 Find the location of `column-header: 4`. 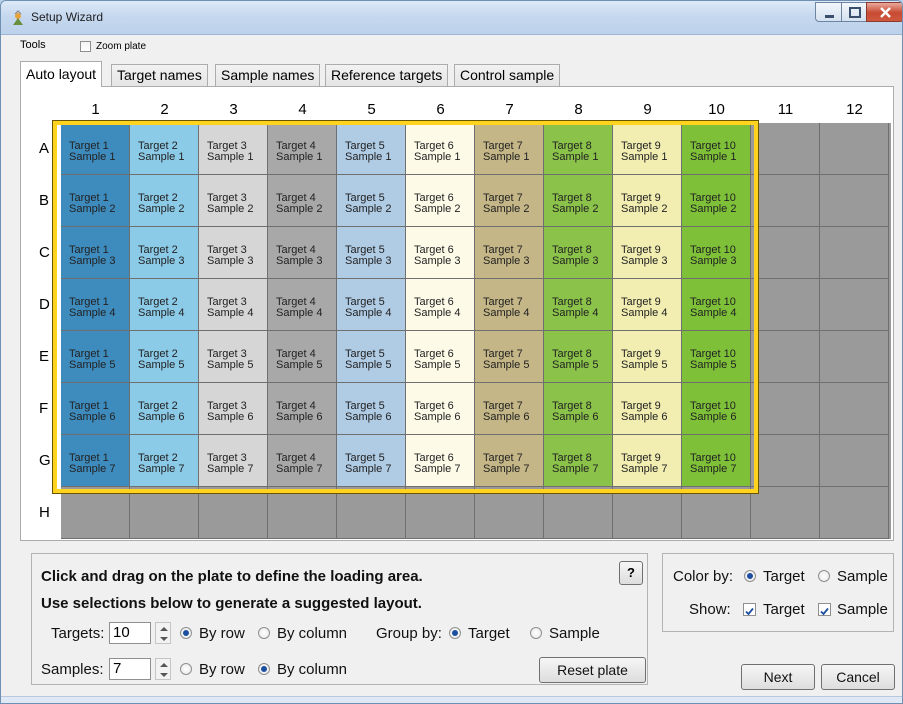

column-header: 4 is located at coordinates (302, 109).